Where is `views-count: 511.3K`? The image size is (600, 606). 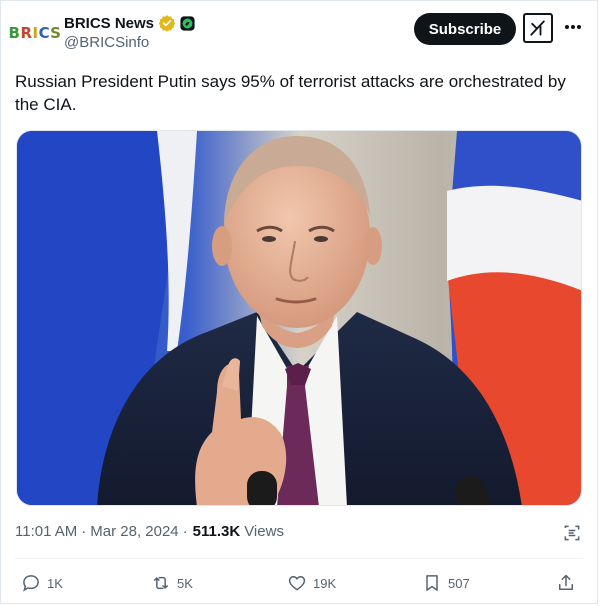 views-count: 511.3K is located at coordinates (216, 531).